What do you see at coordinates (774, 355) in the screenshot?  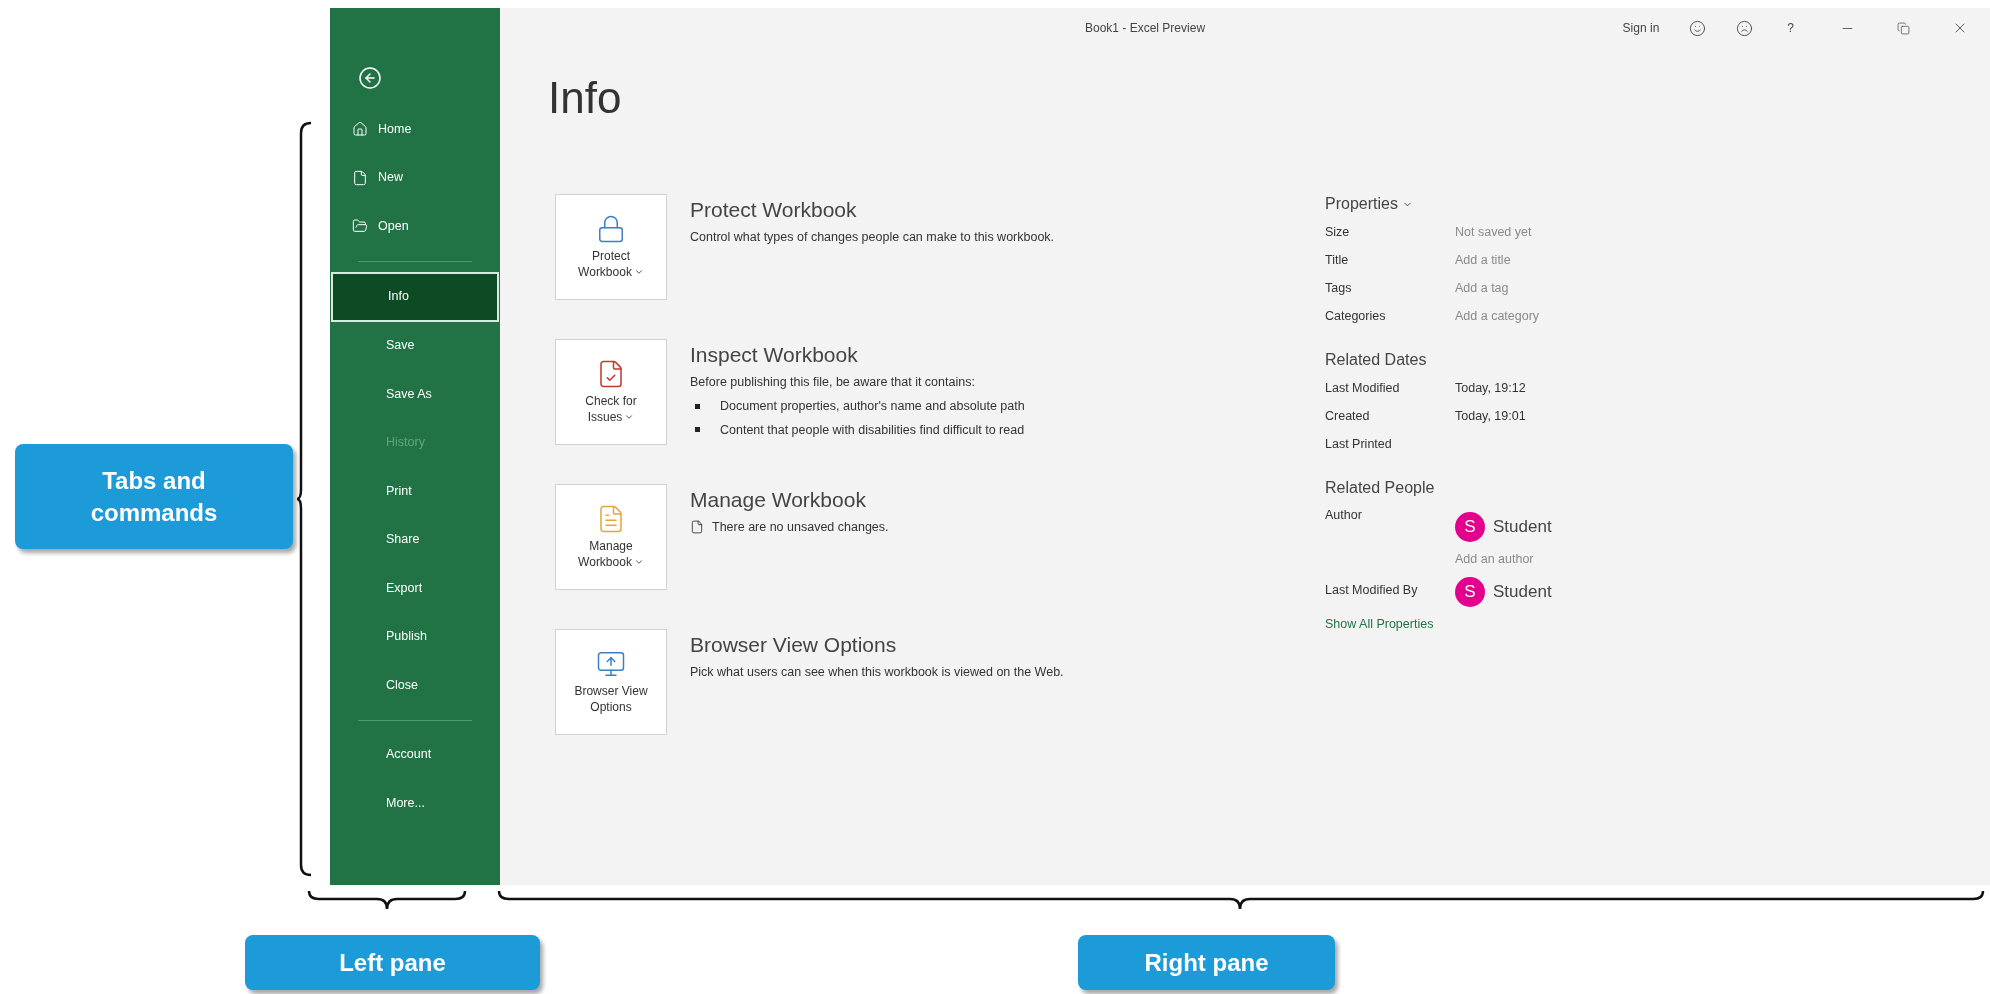 I see `section-title: Inspect Workbook` at bounding box center [774, 355].